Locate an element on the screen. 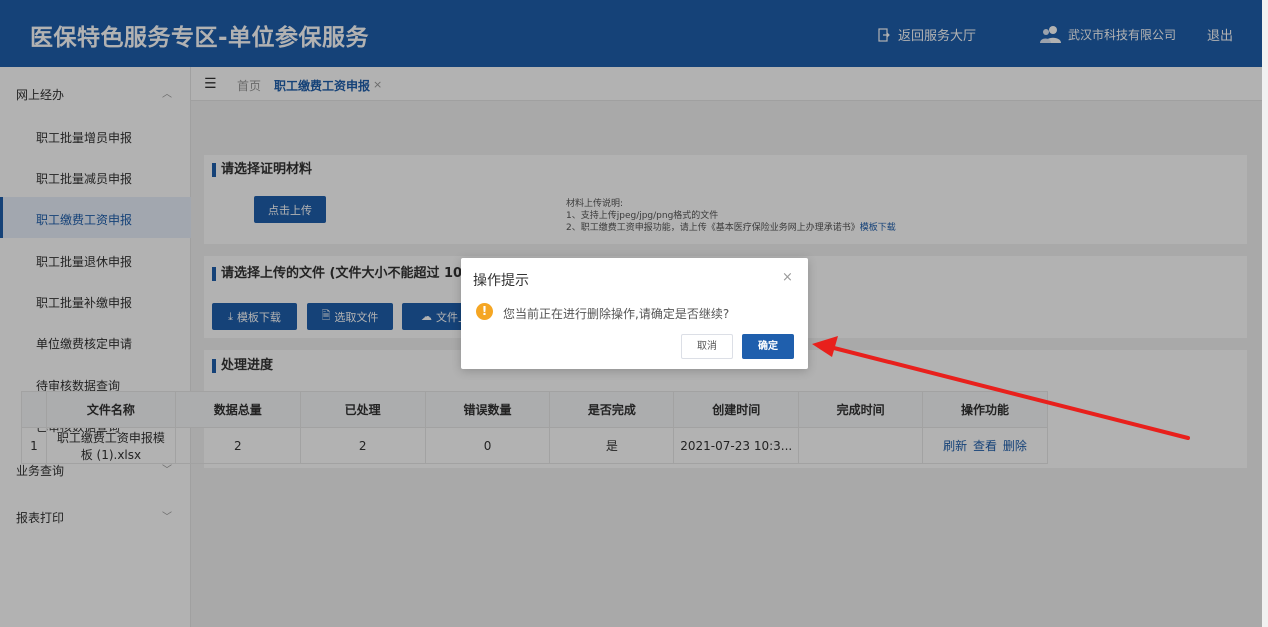 The image size is (1268, 627). warning-icon: ! is located at coordinates (484, 311).